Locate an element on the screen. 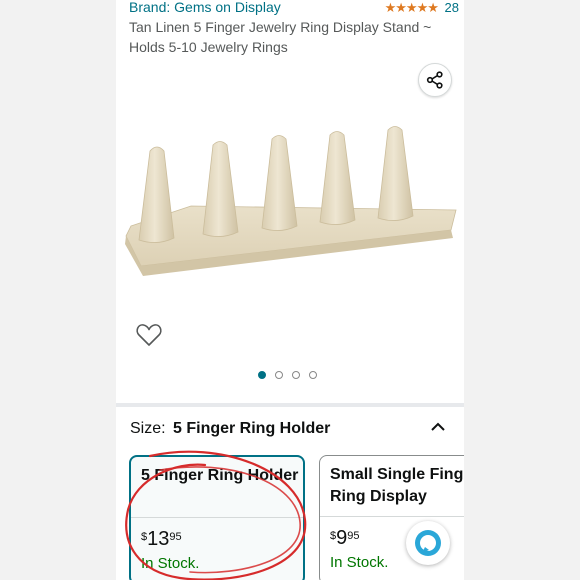  size-option-name: Small Single Finger Ring Display is located at coordinates (397, 485).